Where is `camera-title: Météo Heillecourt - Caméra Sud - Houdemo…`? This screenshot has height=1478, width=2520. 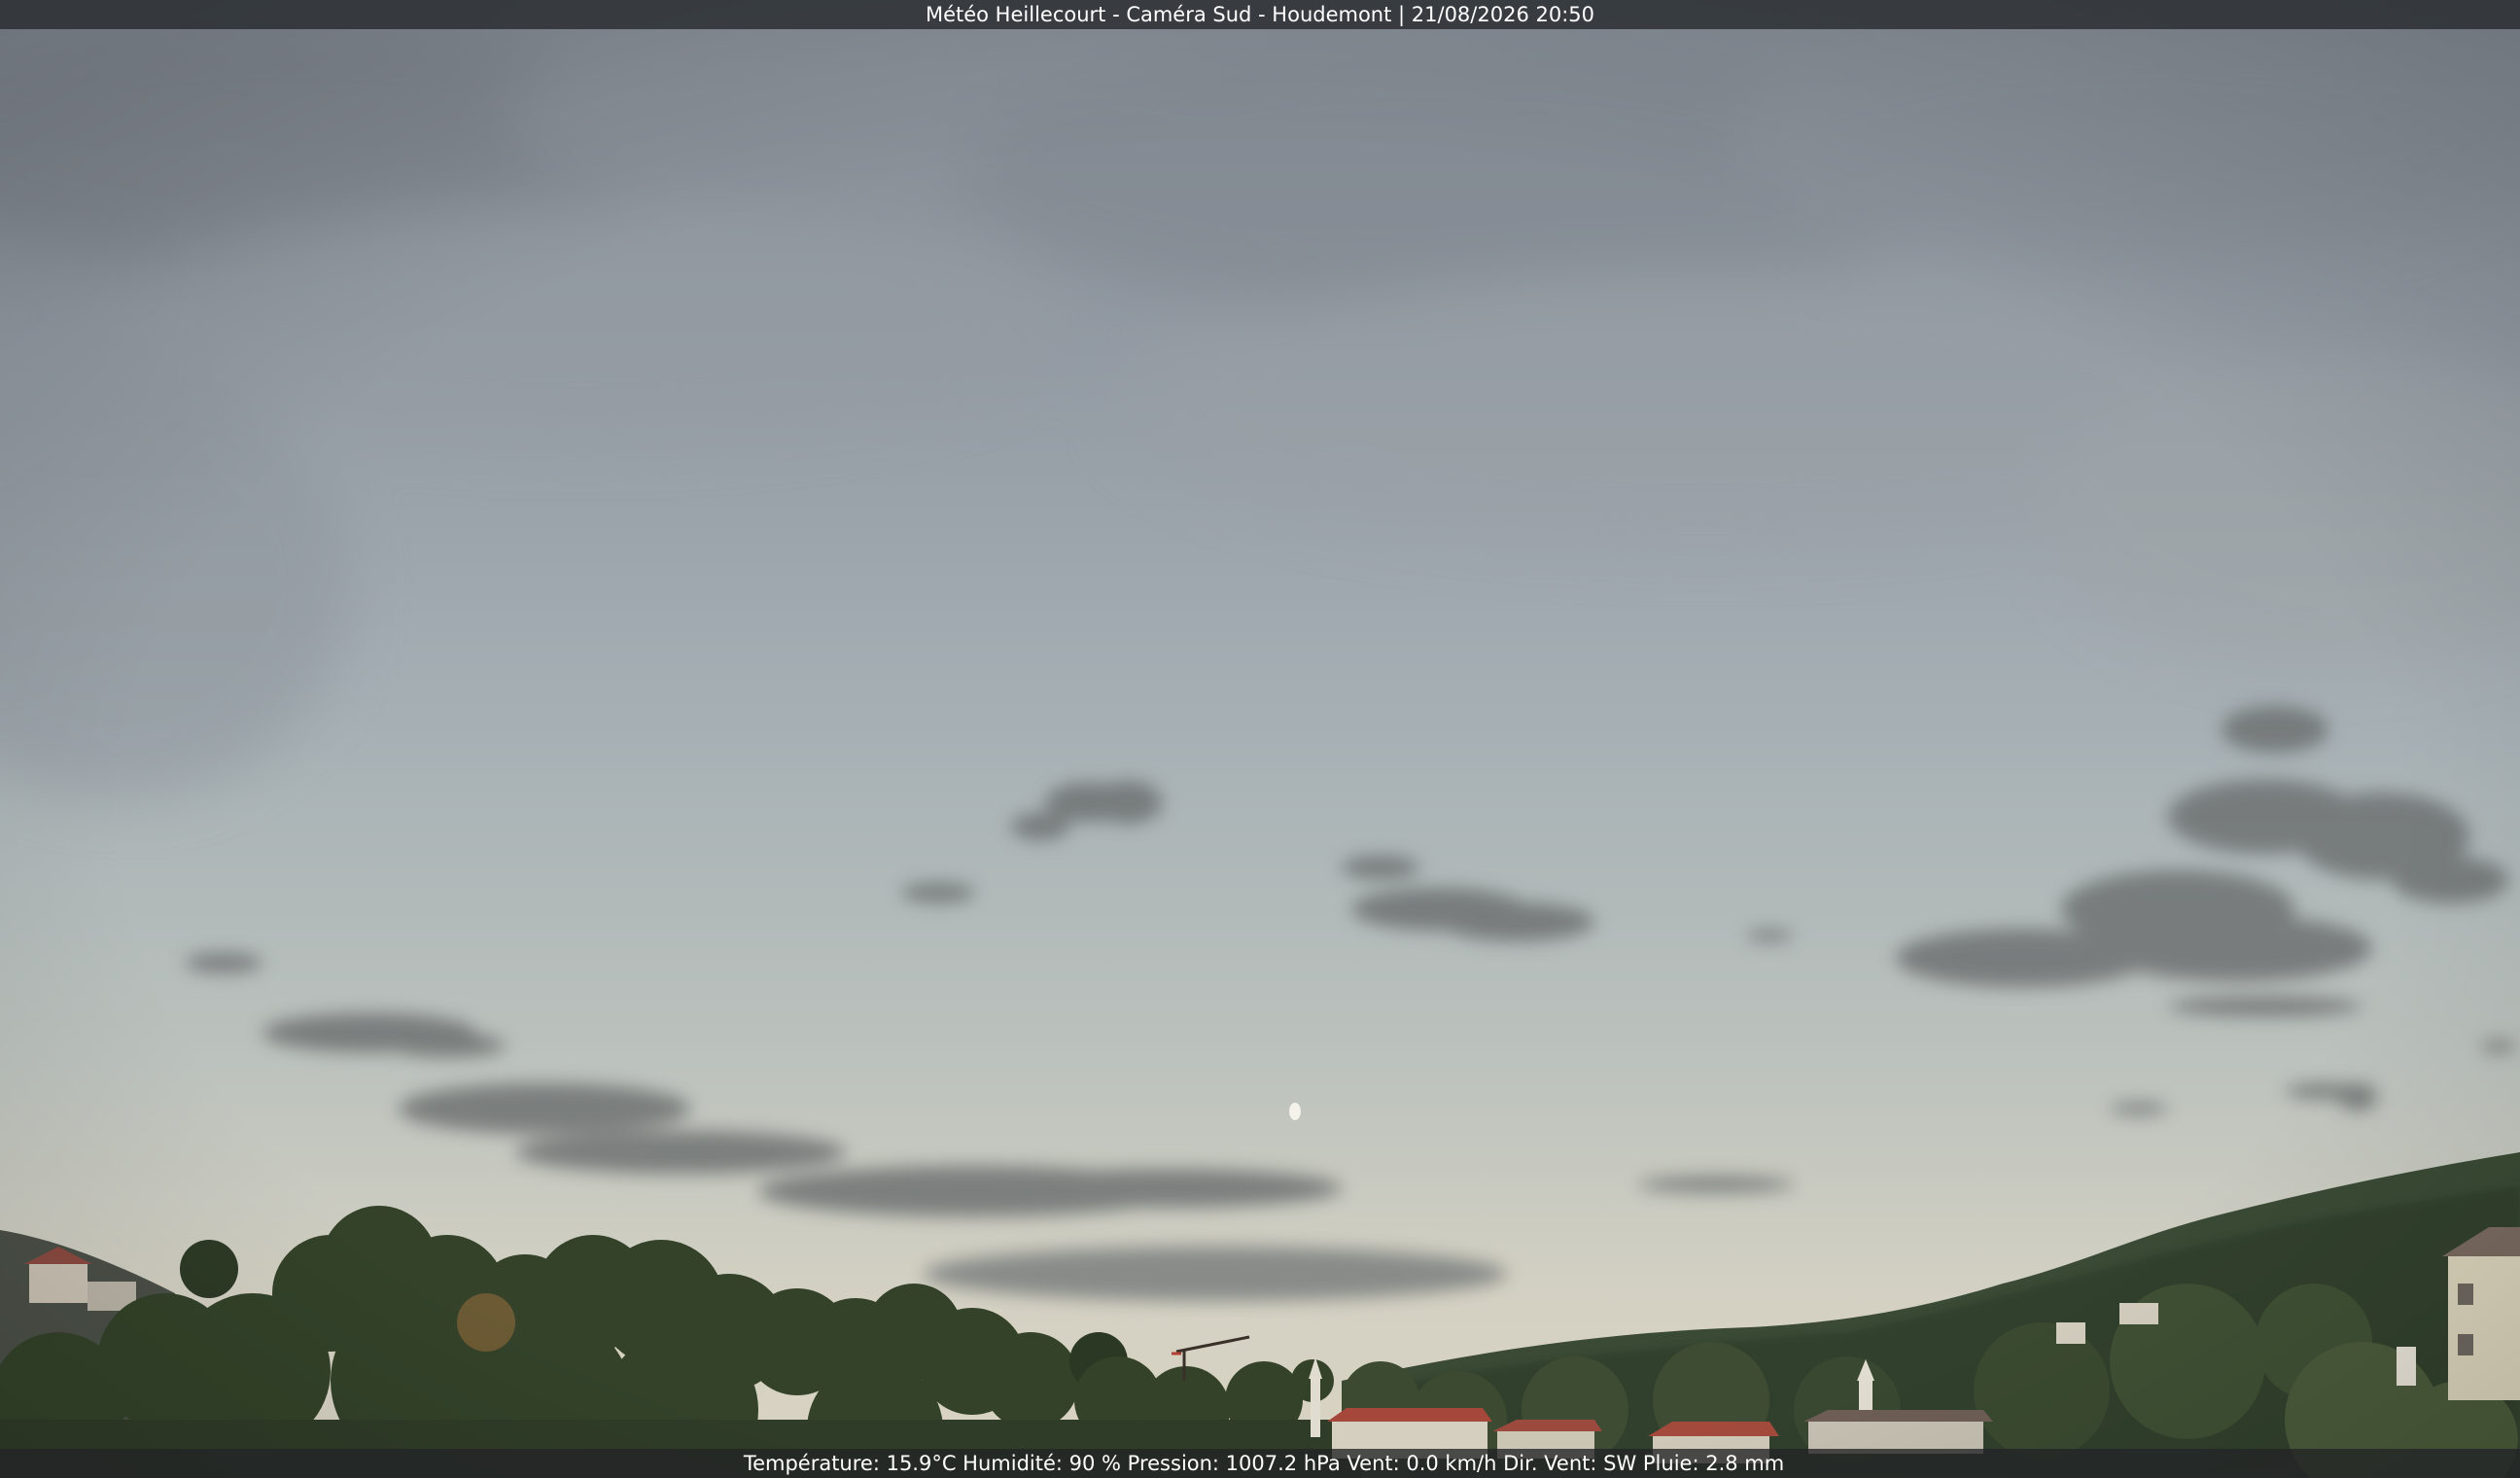 camera-title: Météo Heillecourt - Caméra Sud - Houdemo… is located at coordinates (1260, 14).